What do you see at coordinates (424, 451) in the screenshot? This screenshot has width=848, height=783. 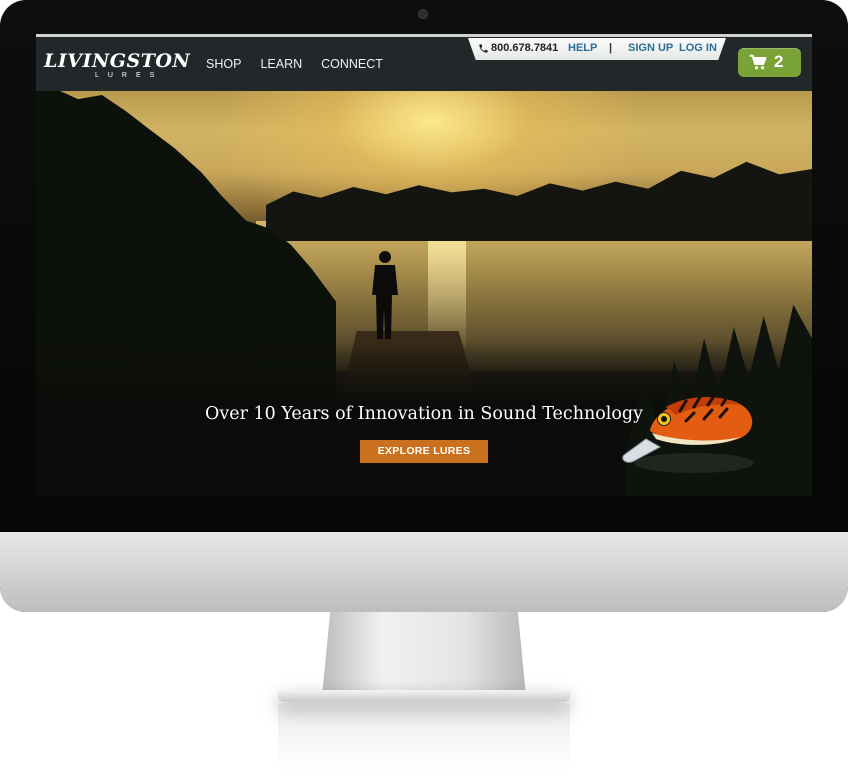 I see `explore-lures-button: EXPLORE LURES` at bounding box center [424, 451].